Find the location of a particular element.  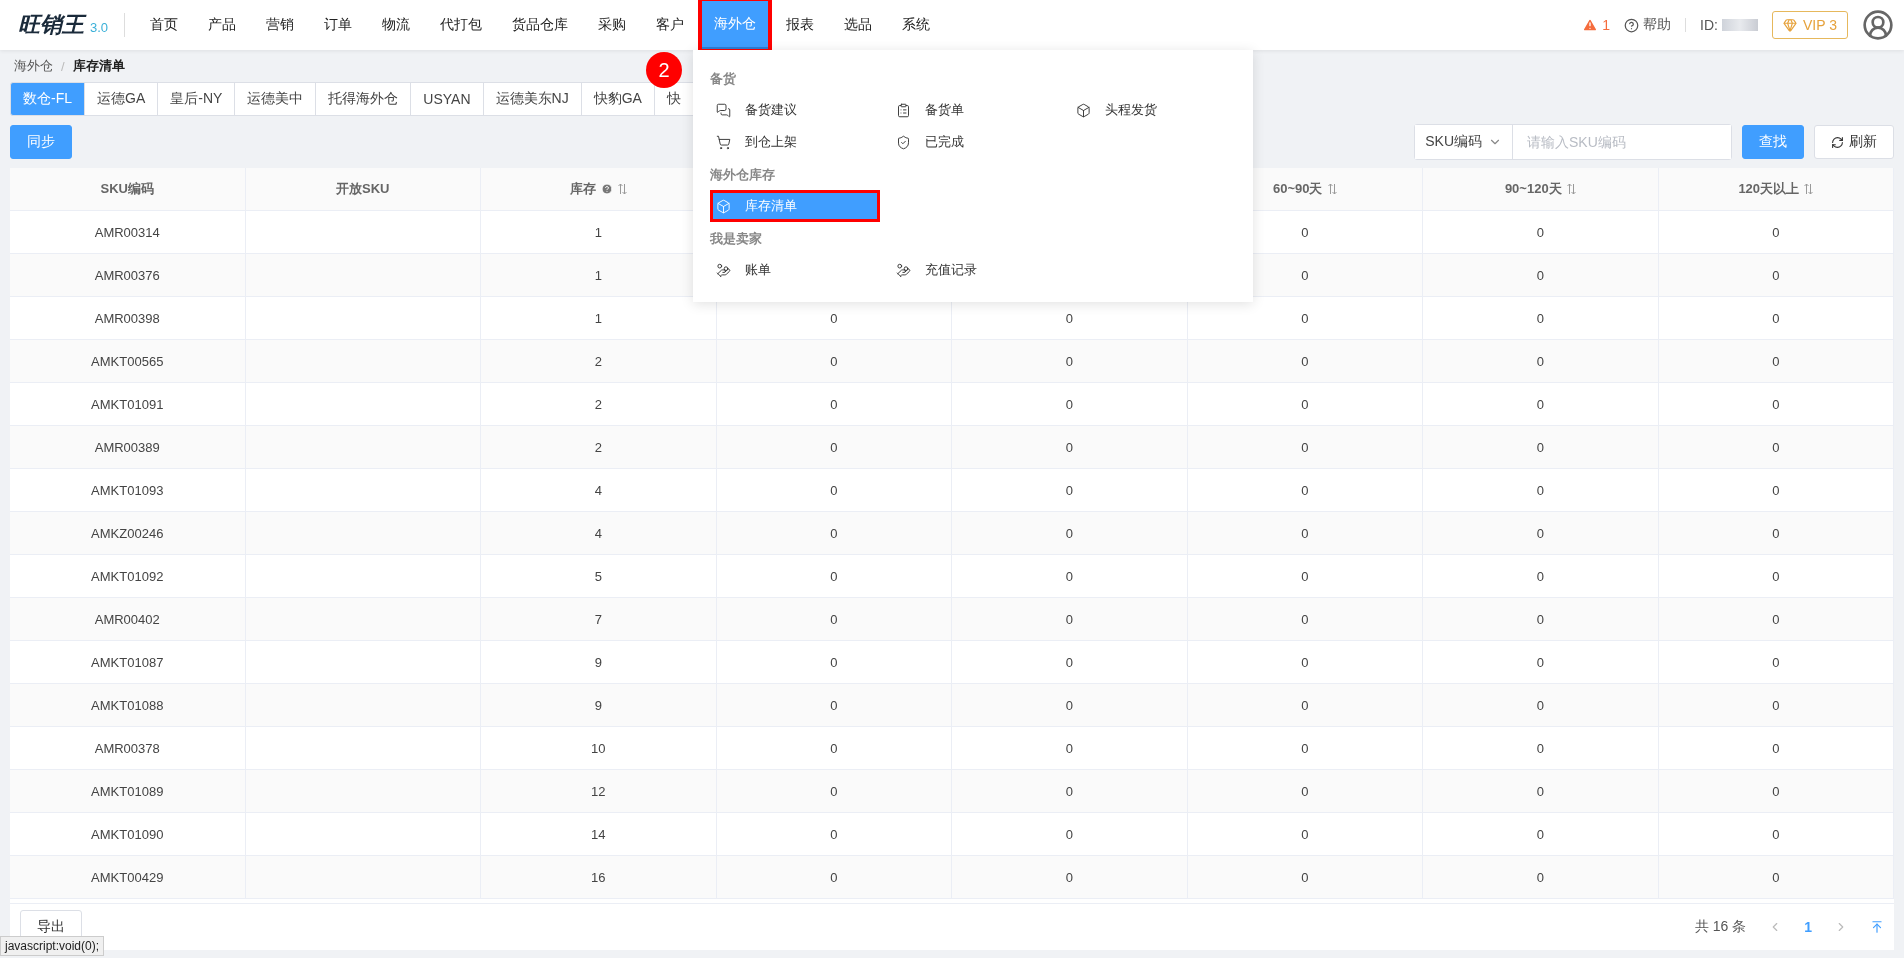

nav-item: 系统 is located at coordinates (916, 25).